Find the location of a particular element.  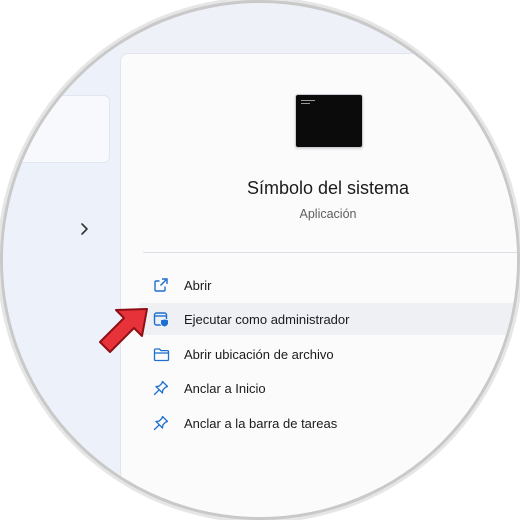

menu-item-pin-to-taskbar: Anclar a la barra de tareas is located at coordinates (328, 423).